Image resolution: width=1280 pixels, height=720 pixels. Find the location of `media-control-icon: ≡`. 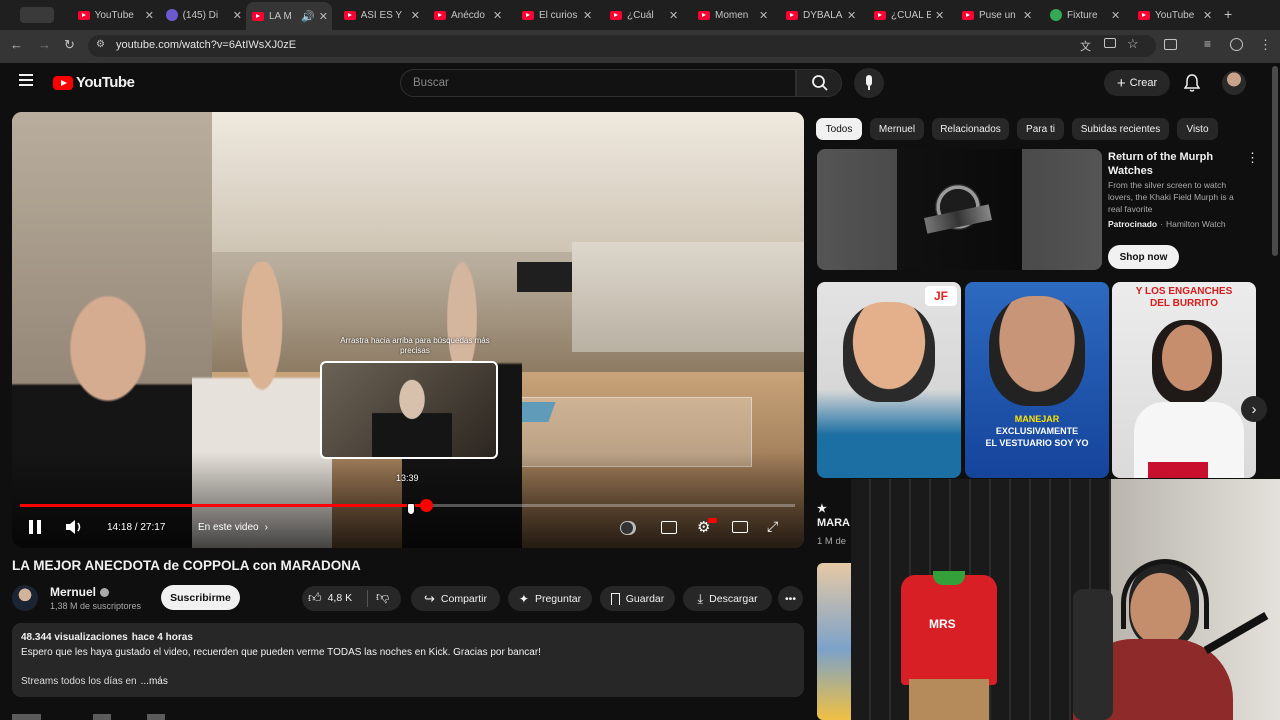

media-control-icon: ≡ is located at coordinates (1207, 44).